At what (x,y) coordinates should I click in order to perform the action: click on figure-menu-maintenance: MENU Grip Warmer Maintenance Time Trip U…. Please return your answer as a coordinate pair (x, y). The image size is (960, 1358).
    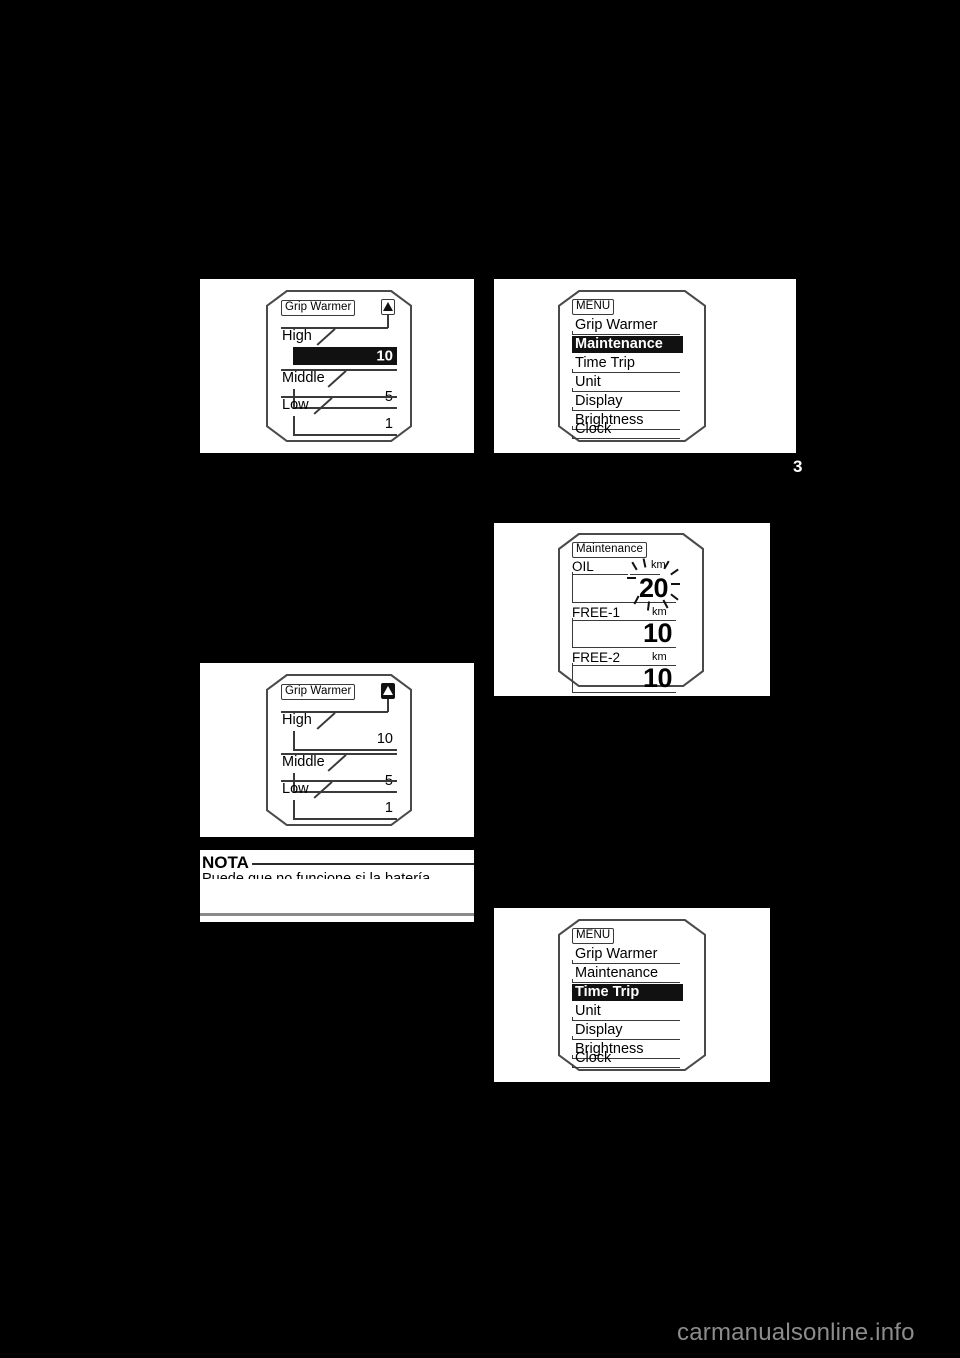
    Looking at the image, I should click on (632, 366).